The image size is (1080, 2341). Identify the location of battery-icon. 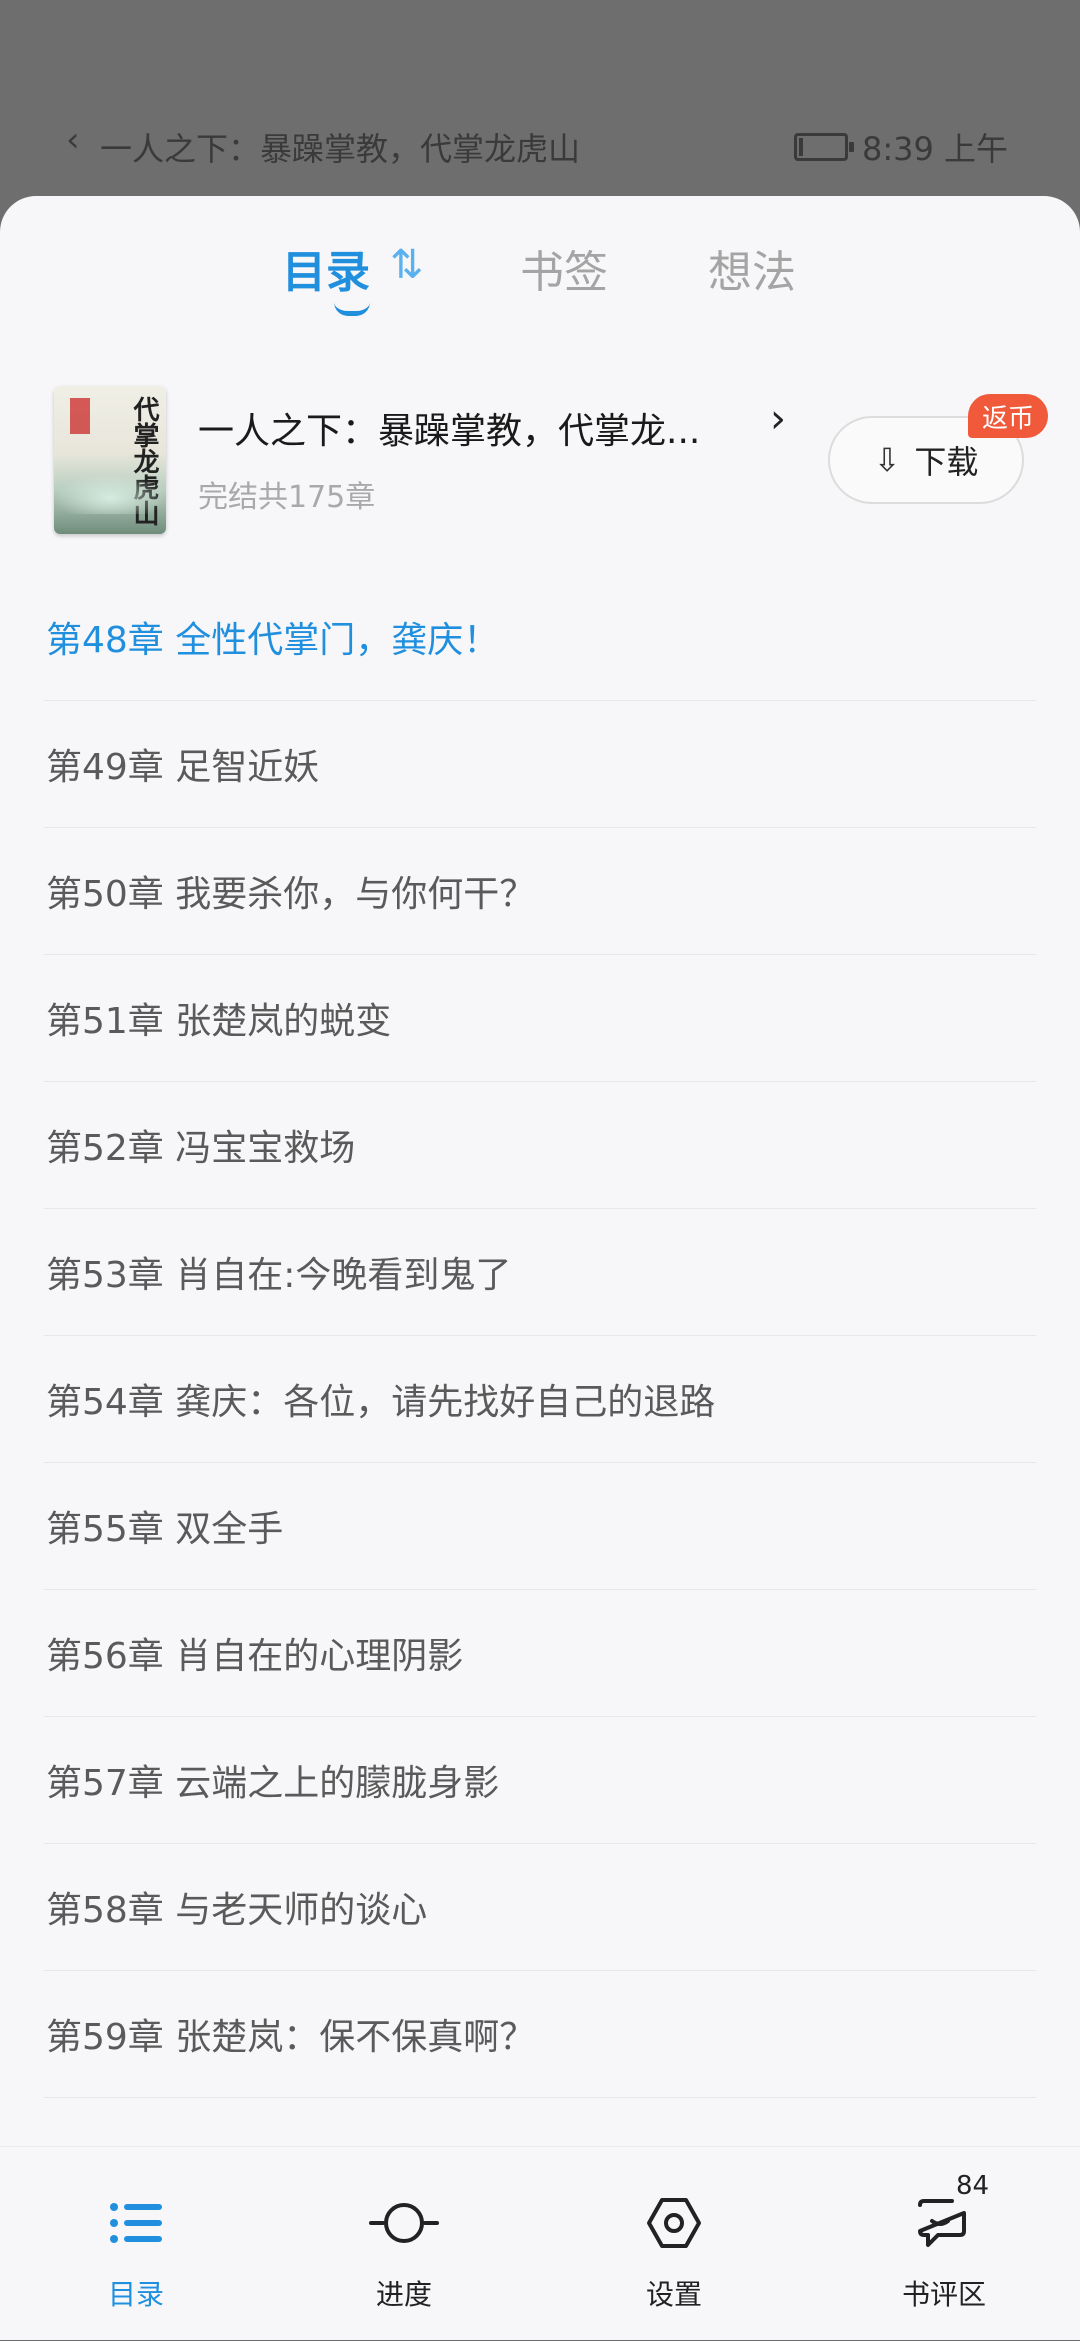
(823, 147).